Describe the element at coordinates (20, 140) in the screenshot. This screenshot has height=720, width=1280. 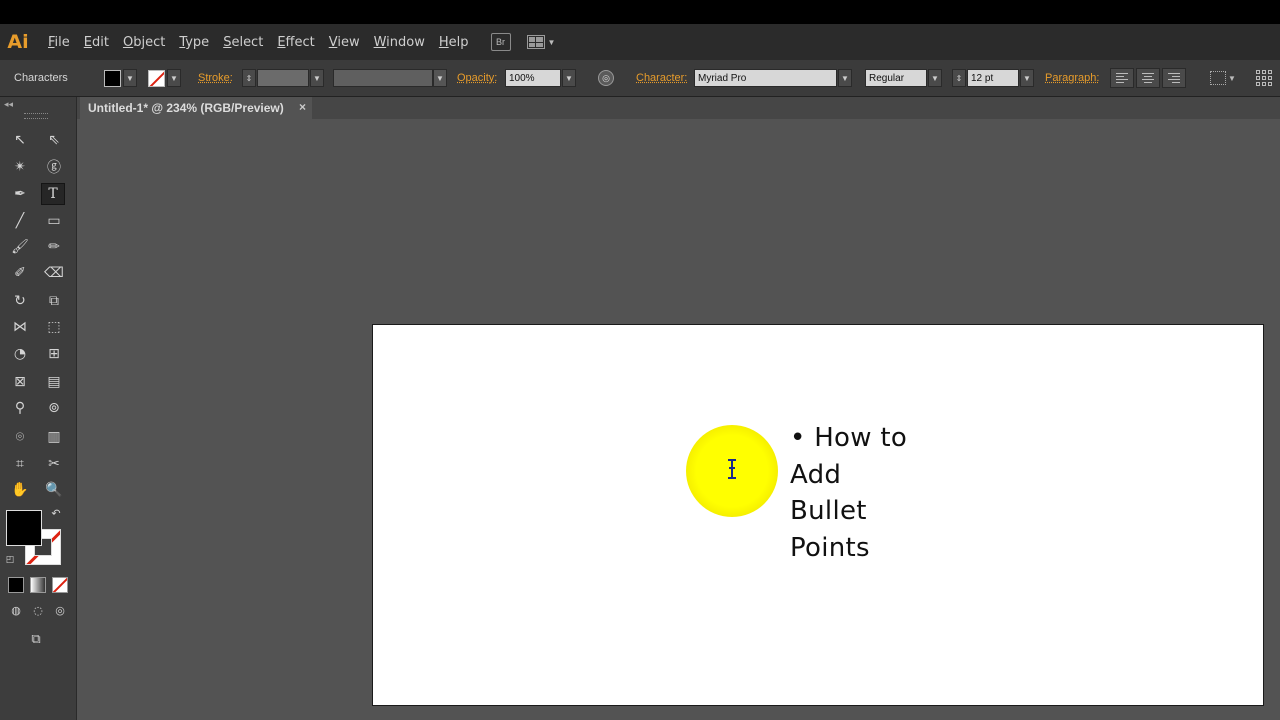
I see `selection-tool-icon: ↖` at that location.